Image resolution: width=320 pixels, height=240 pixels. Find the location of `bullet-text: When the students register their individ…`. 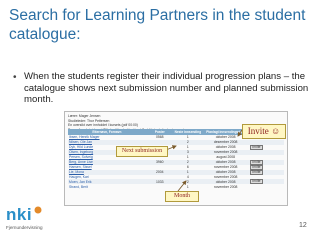

bullet-text: When the students register their individ… is located at coordinates (166, 88).